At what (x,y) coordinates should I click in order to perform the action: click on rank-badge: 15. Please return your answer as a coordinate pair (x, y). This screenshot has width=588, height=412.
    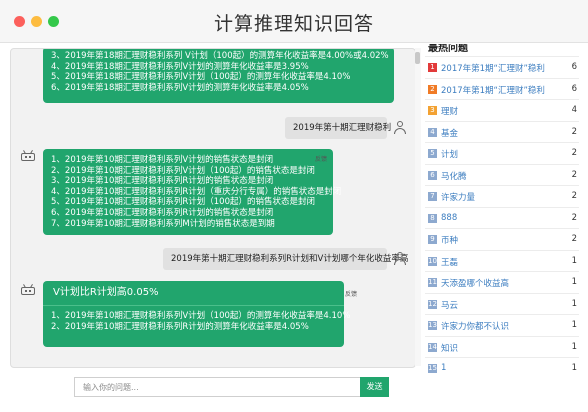
    Looking at the image, I should click on (432, 368).